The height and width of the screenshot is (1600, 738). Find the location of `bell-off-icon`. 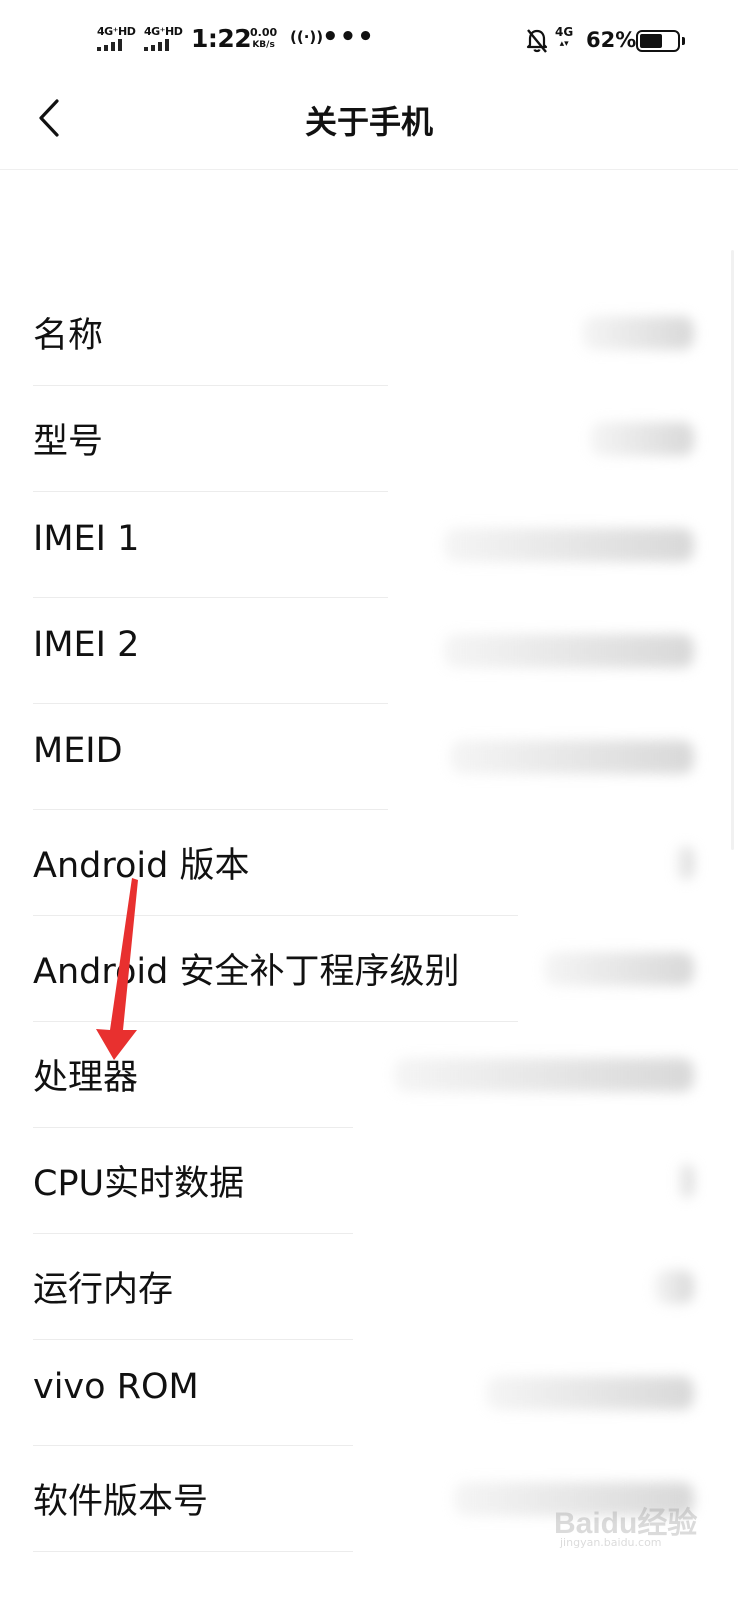

bell-off-icon is located at coordinates (537, 41).